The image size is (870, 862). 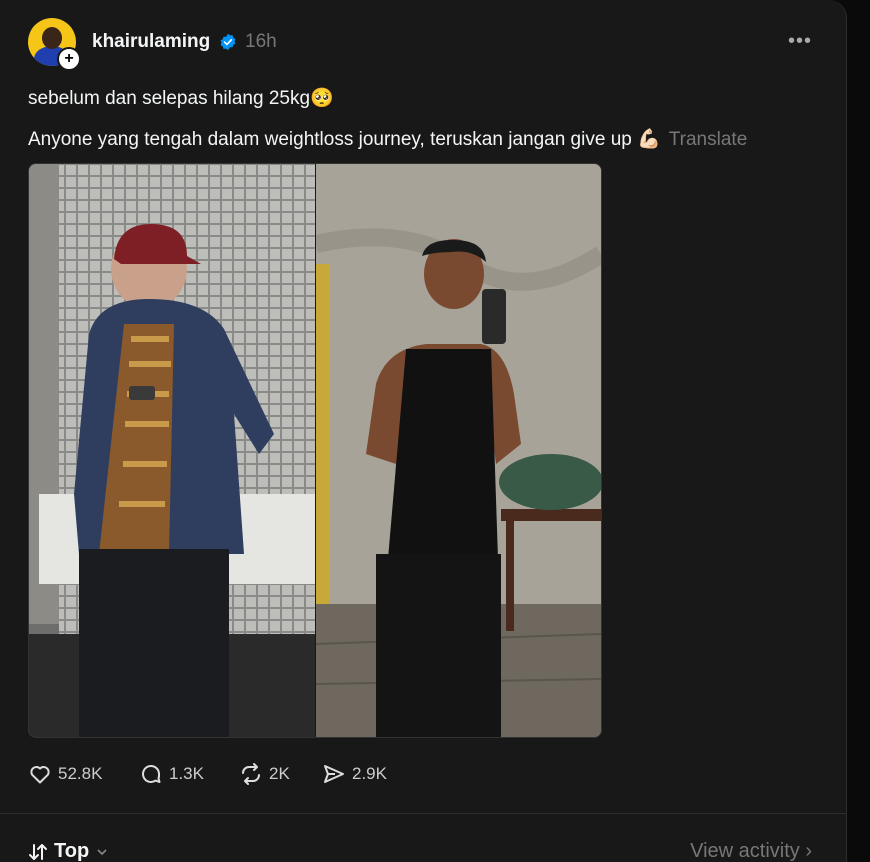 I want to click on post-actions: 52.8K 1.3K 2K 2.9K, so click(x=328, y=775).